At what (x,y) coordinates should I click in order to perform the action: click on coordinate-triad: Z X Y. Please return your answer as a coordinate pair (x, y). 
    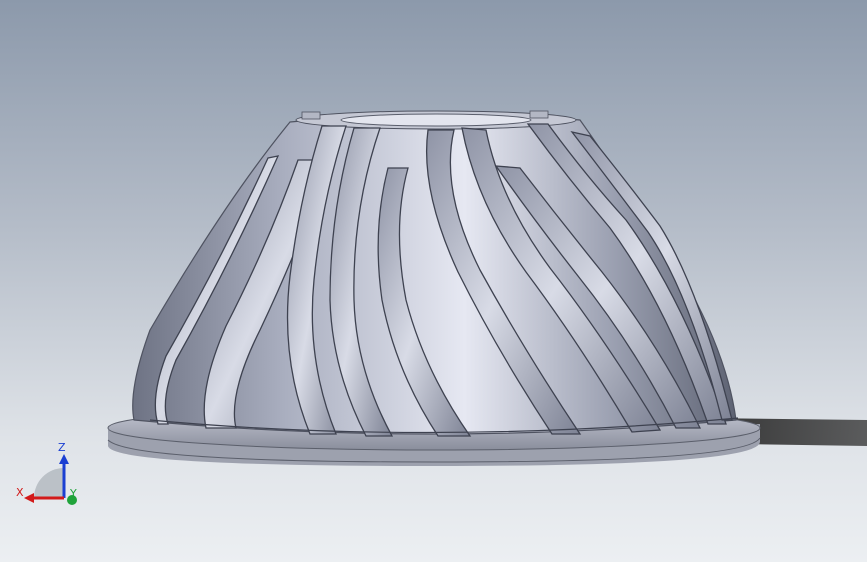
    Looking at the image, I should click on (49, 475).